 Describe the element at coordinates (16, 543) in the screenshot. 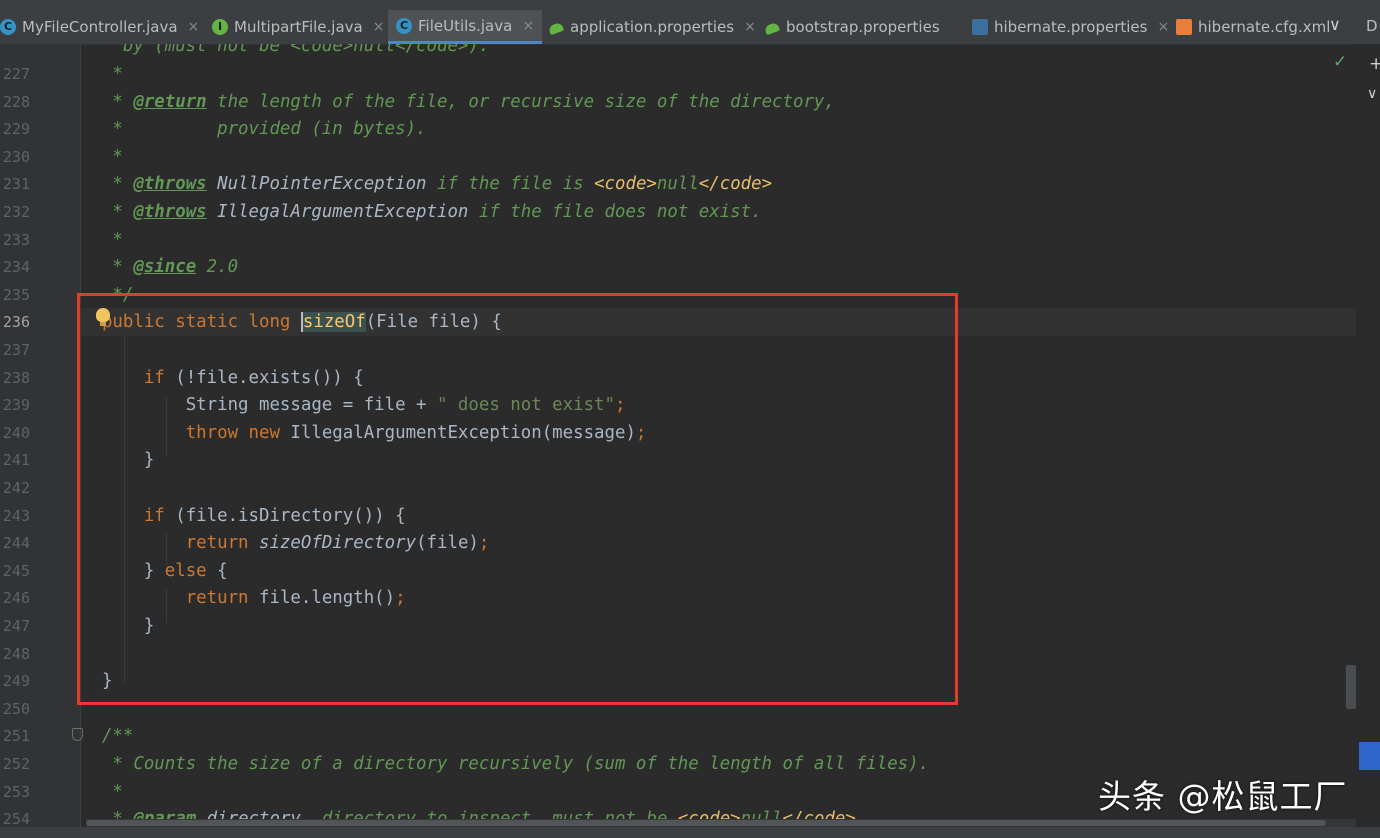

I see `line-number: 244` at that location.